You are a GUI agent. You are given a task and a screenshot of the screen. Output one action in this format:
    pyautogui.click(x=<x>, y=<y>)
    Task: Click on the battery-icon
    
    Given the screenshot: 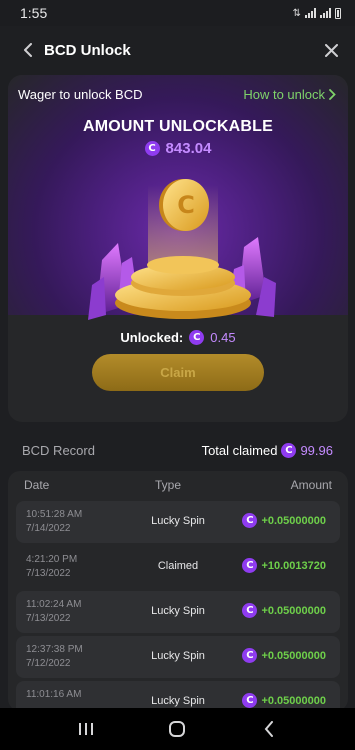 What is the action you would take?
    pyautogui.click(x=338, y=13)
    